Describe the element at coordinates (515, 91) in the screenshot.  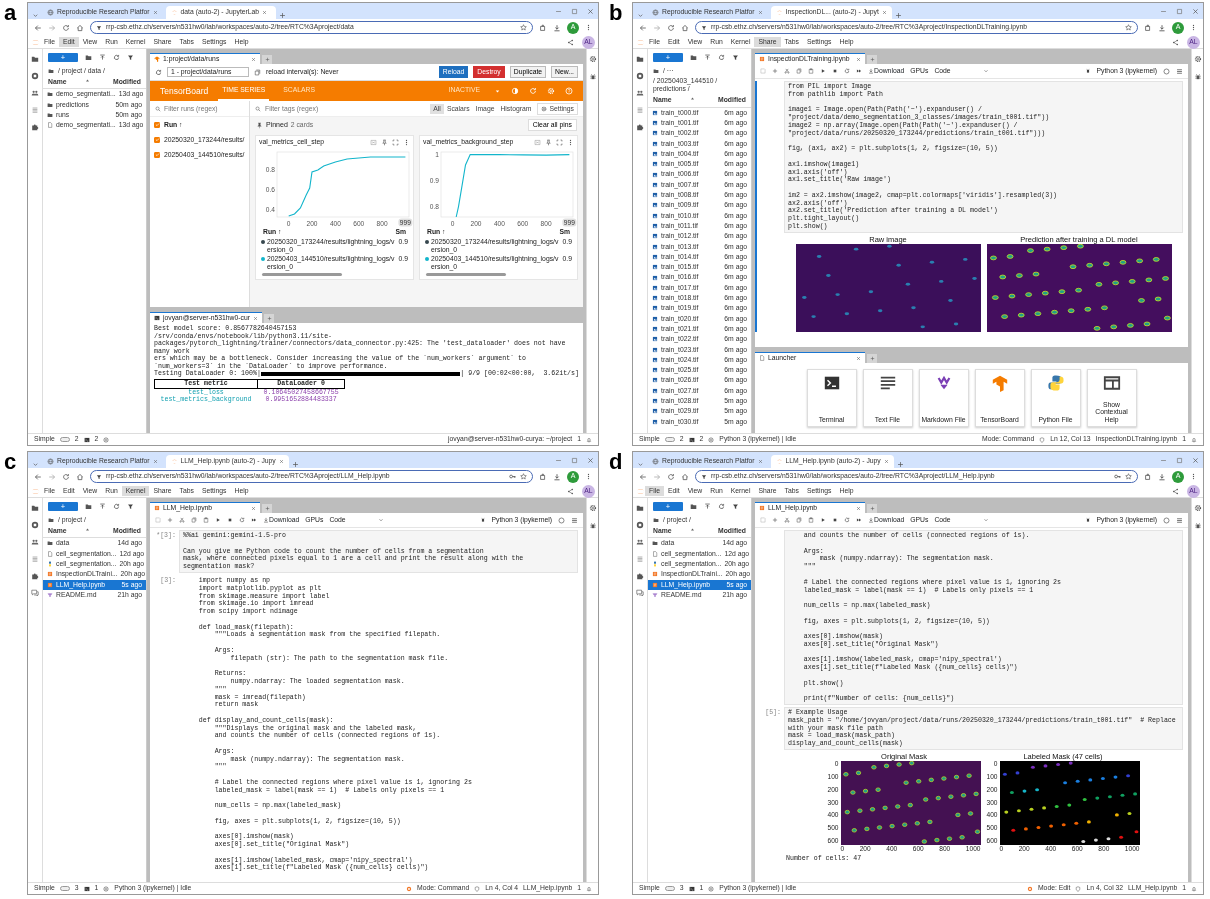
I see `theme-icon` at that location.